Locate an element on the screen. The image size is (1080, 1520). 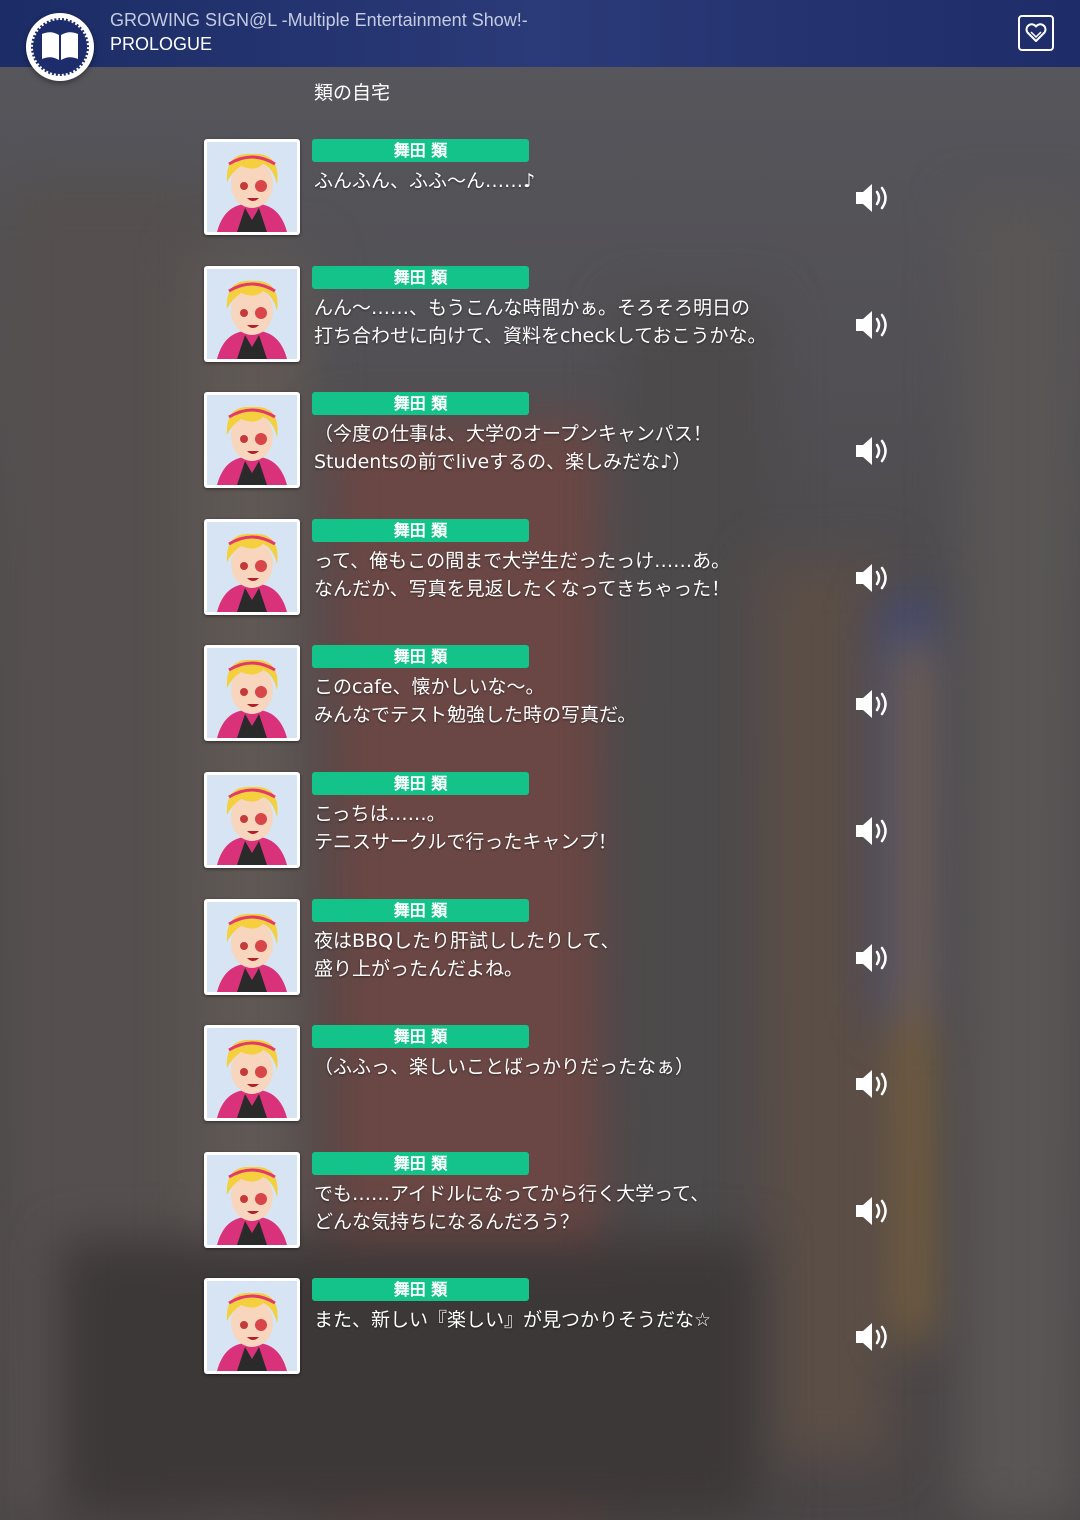
dialogue-line: ふんふん、ふふ～ん……♪ is located at coordinates (425, 181).